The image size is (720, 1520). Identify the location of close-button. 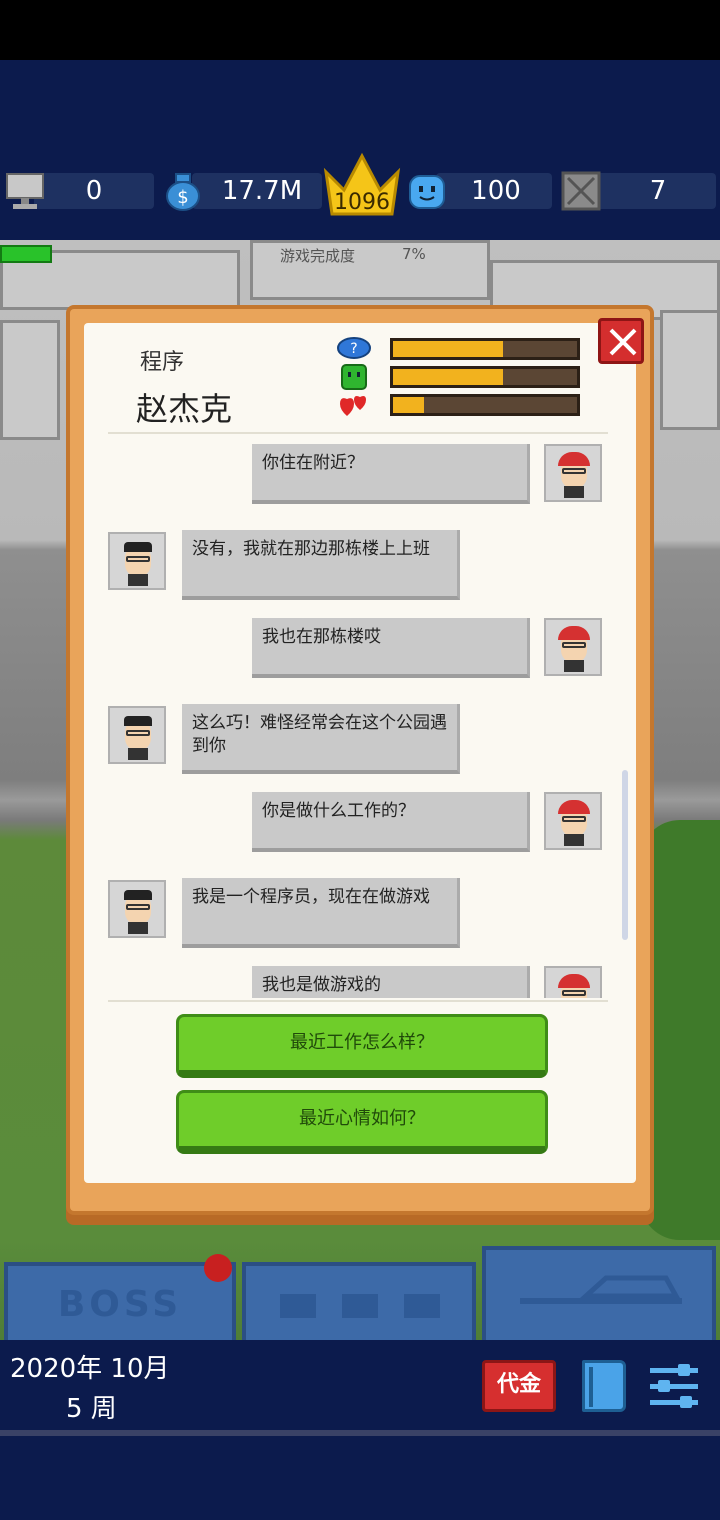
(621, 341).